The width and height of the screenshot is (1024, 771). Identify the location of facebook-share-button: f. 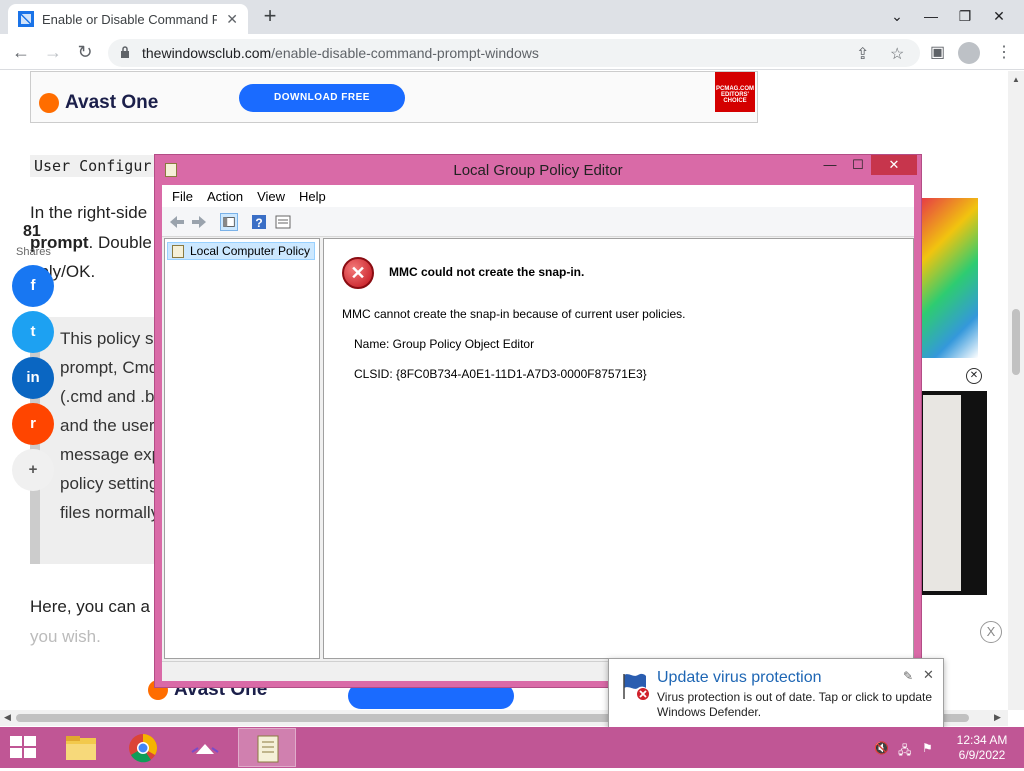
(33, 286).